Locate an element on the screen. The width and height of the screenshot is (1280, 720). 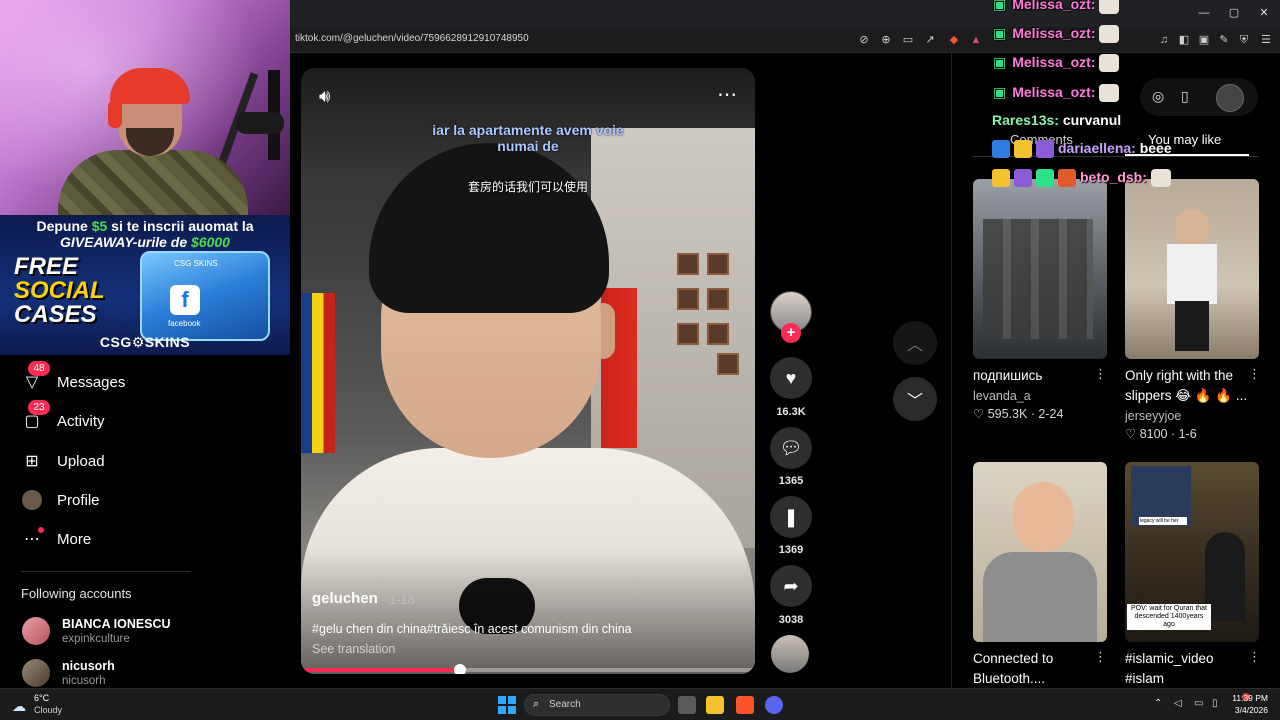
vpn-icon: ⛨ is located at coordinates (1244, 40).